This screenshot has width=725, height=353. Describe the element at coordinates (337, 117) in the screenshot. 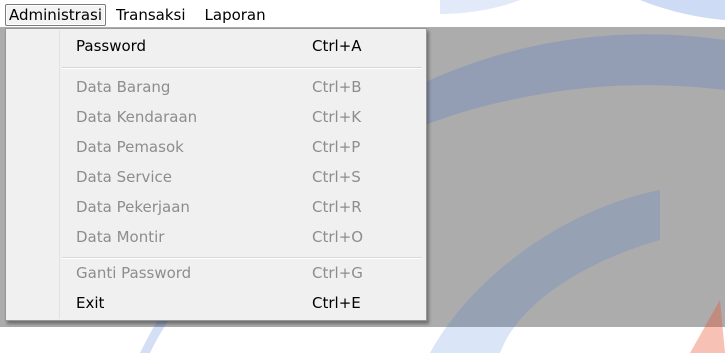

I see `menu-item-shortcut: Ctrl+K` at that location.